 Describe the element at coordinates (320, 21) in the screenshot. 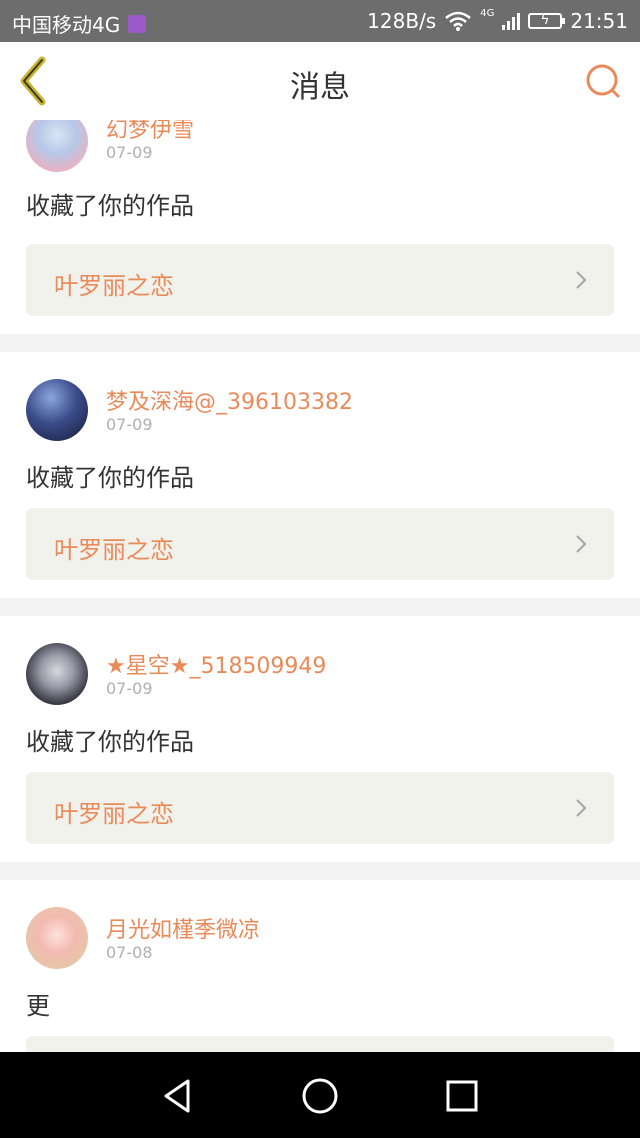

I see `status-bar: 中国移动4G 128B/s 4G ϟ 21:51` at that location.